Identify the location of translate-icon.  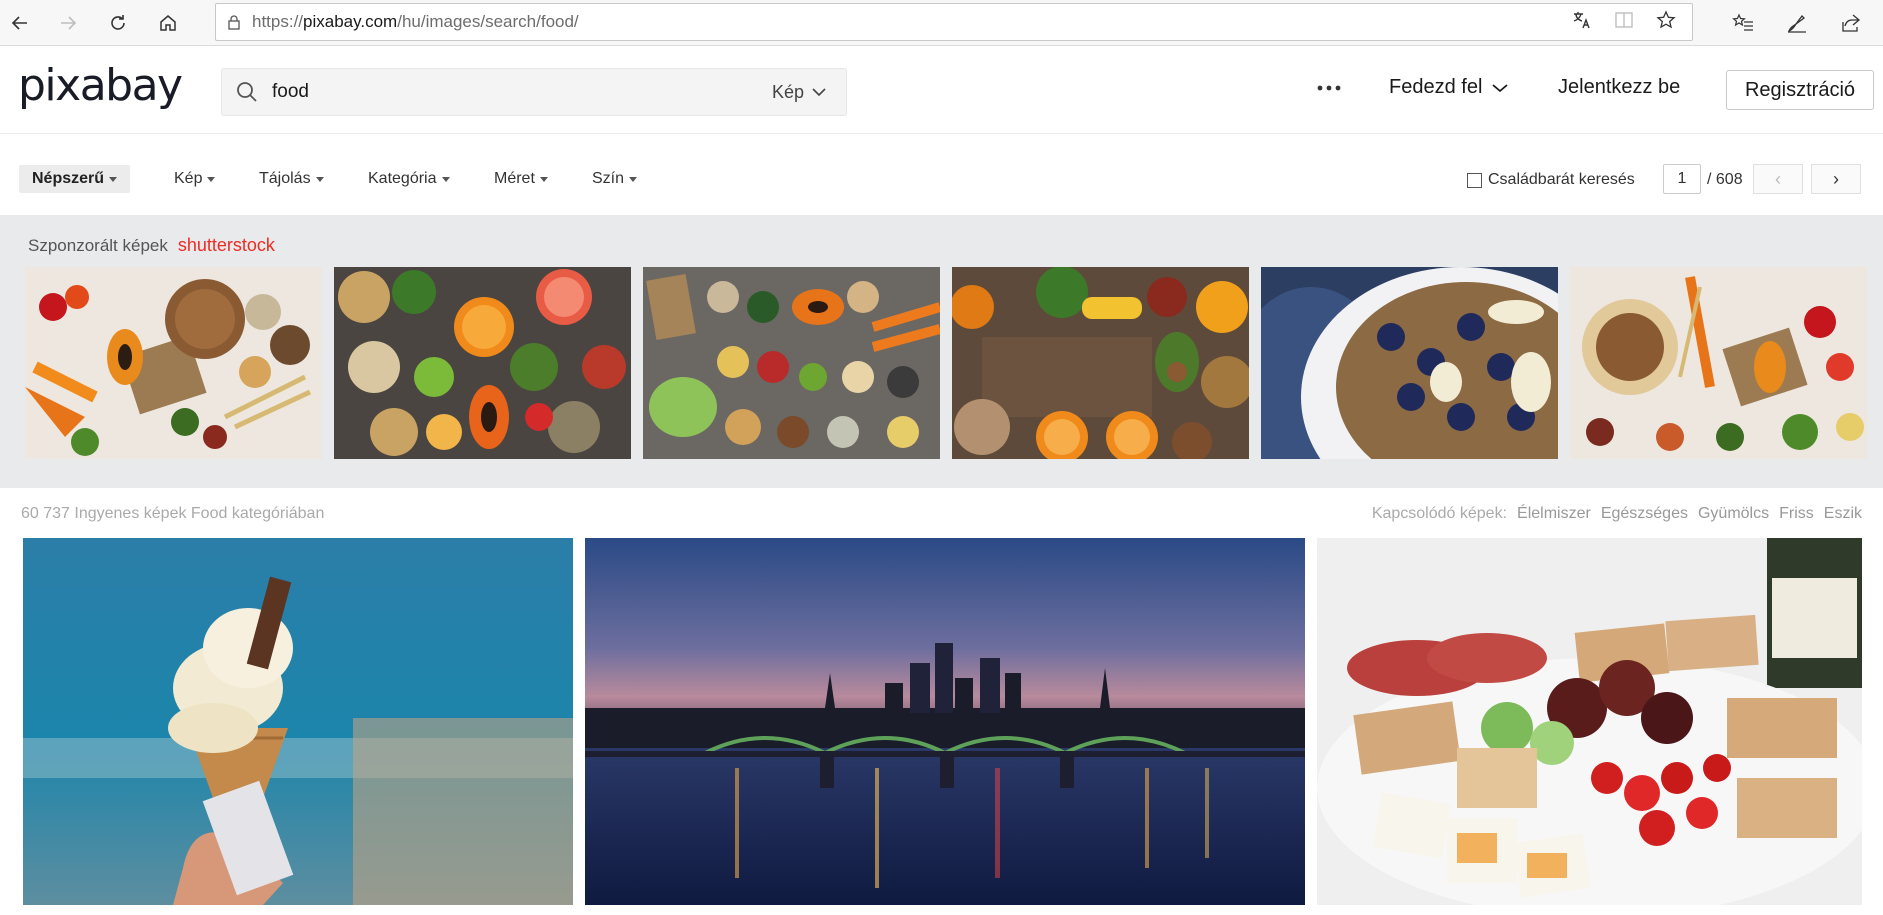
(1582, 22).